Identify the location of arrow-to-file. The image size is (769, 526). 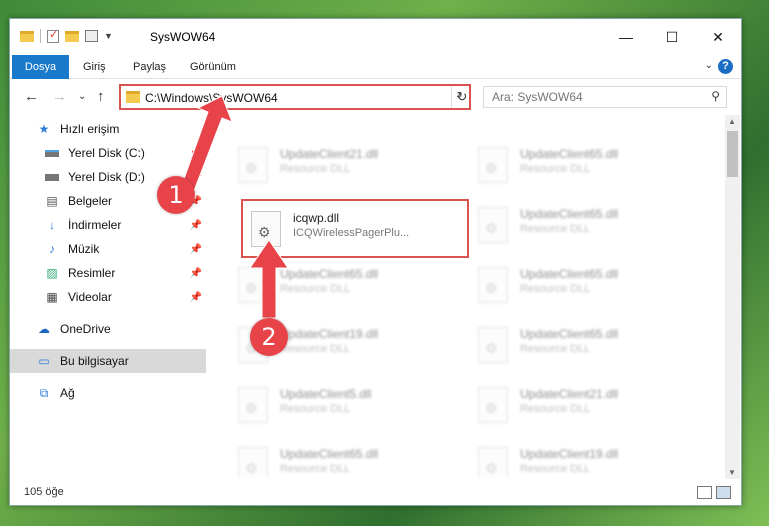
(269, 279).